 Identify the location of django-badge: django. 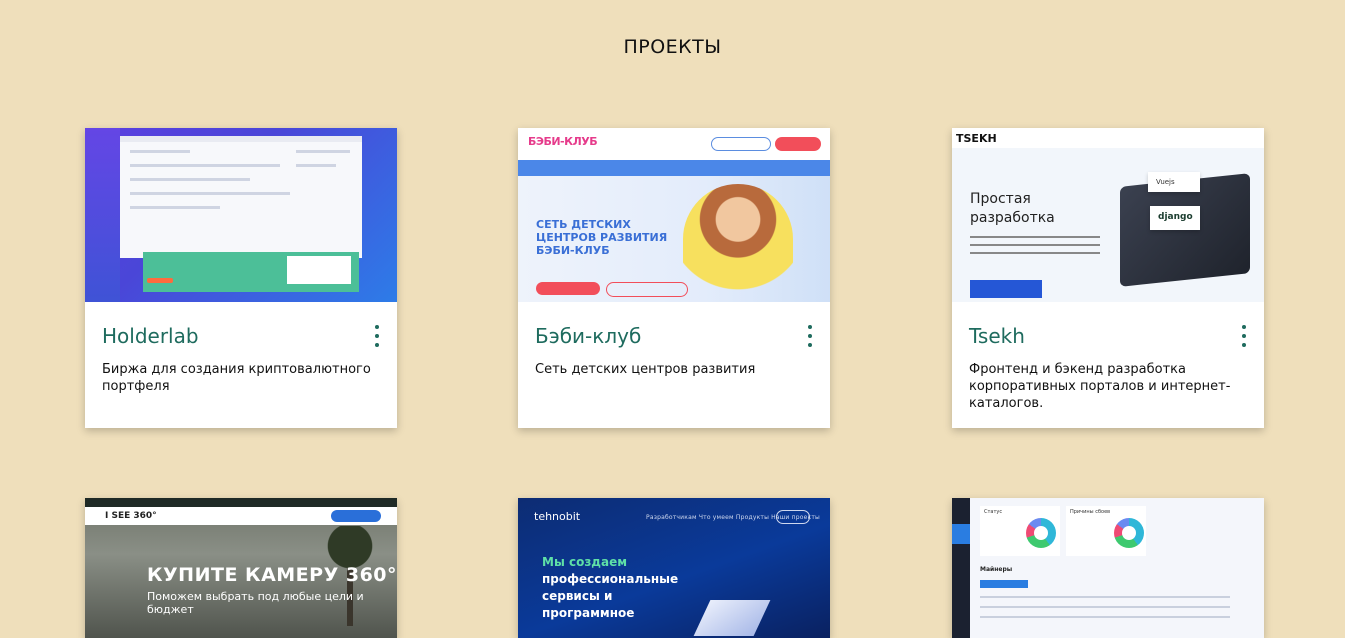
(1175, 218).